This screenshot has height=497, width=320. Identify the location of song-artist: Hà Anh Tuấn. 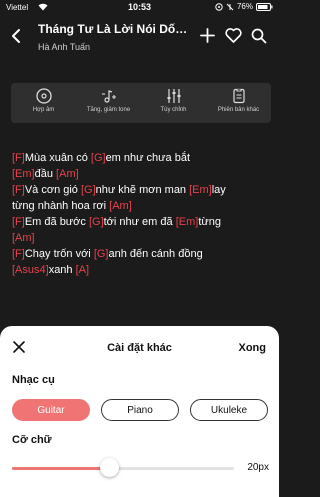
(64, 47).